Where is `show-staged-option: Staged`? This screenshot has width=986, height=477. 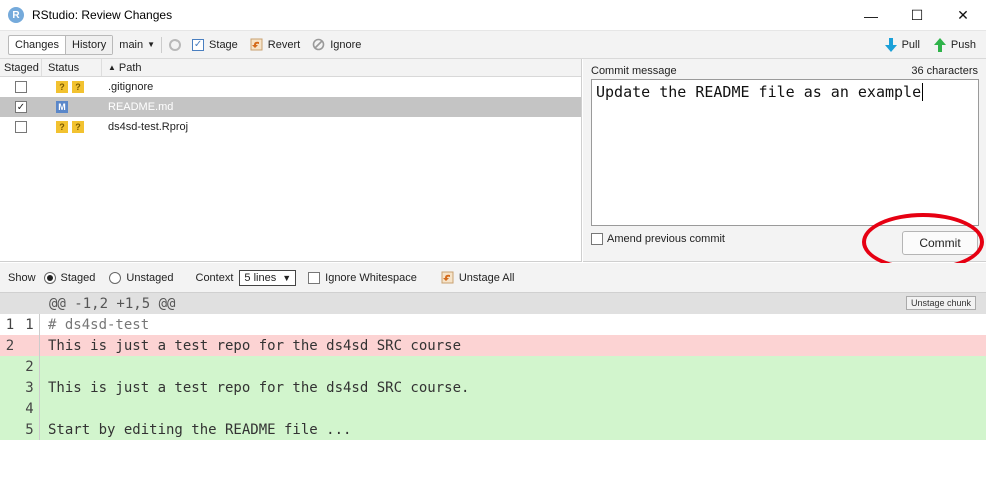
show-staged-option: Staged is located at coordinates (69, 277).